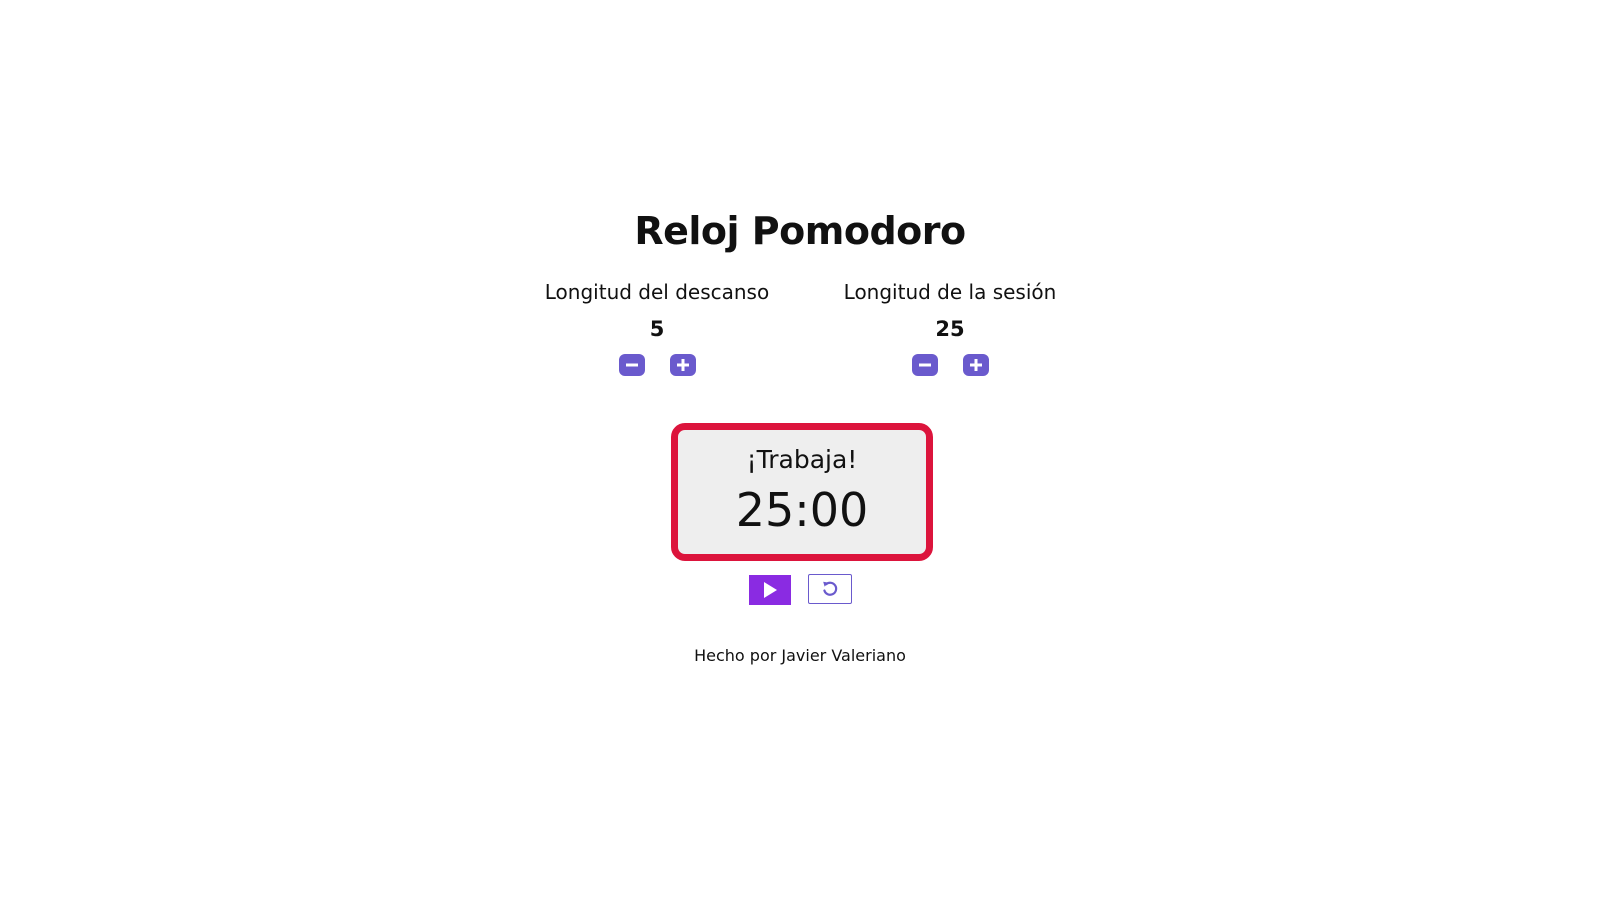  What do you see at coordinates (802, 510) in the screenshot?
I see `time-left: 25:00` at bounding box center [802, 510].